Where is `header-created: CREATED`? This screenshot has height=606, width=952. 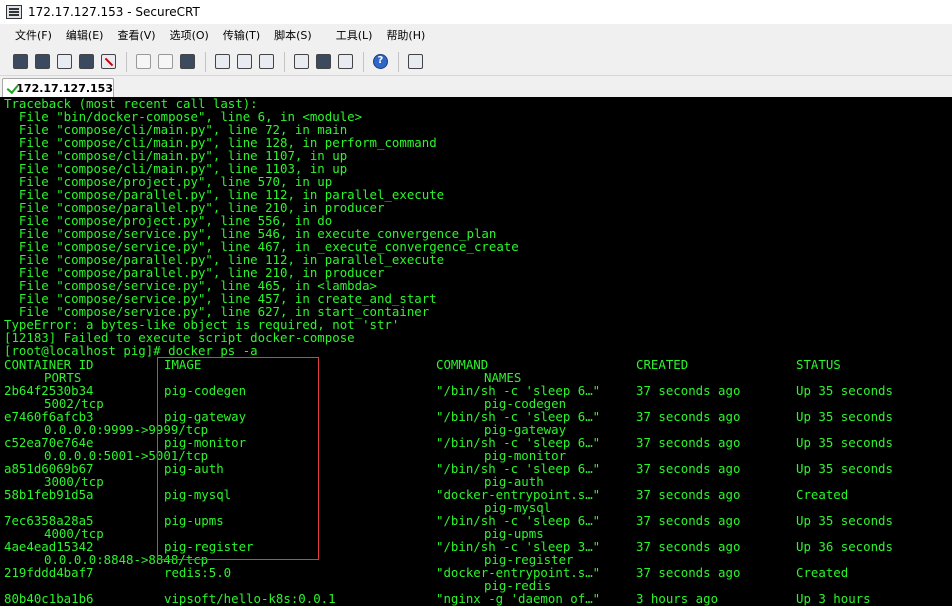
header-created: CREATED is located at coordinates (662, 364).